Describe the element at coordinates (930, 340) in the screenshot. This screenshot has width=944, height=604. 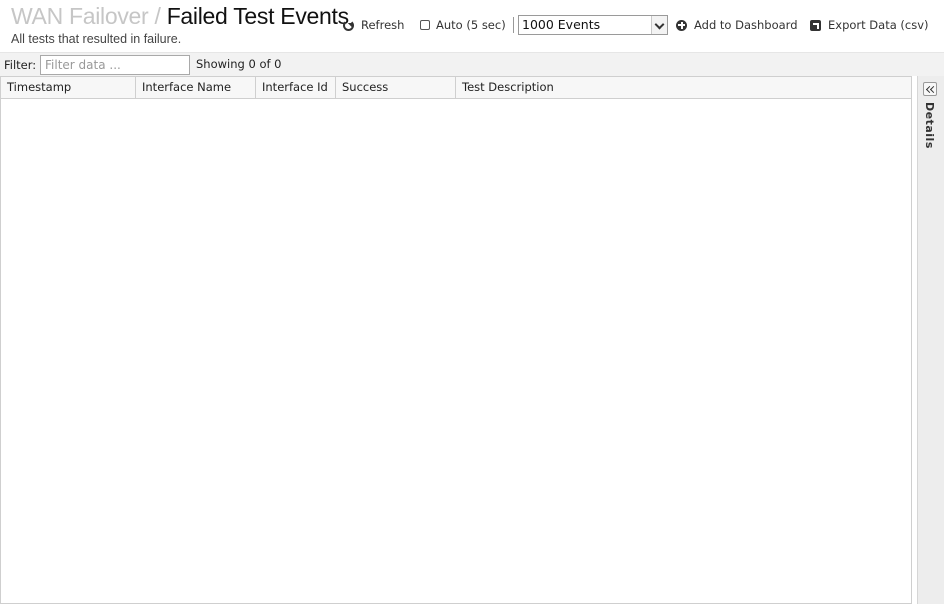
I see `details-panel: Details` at that location.